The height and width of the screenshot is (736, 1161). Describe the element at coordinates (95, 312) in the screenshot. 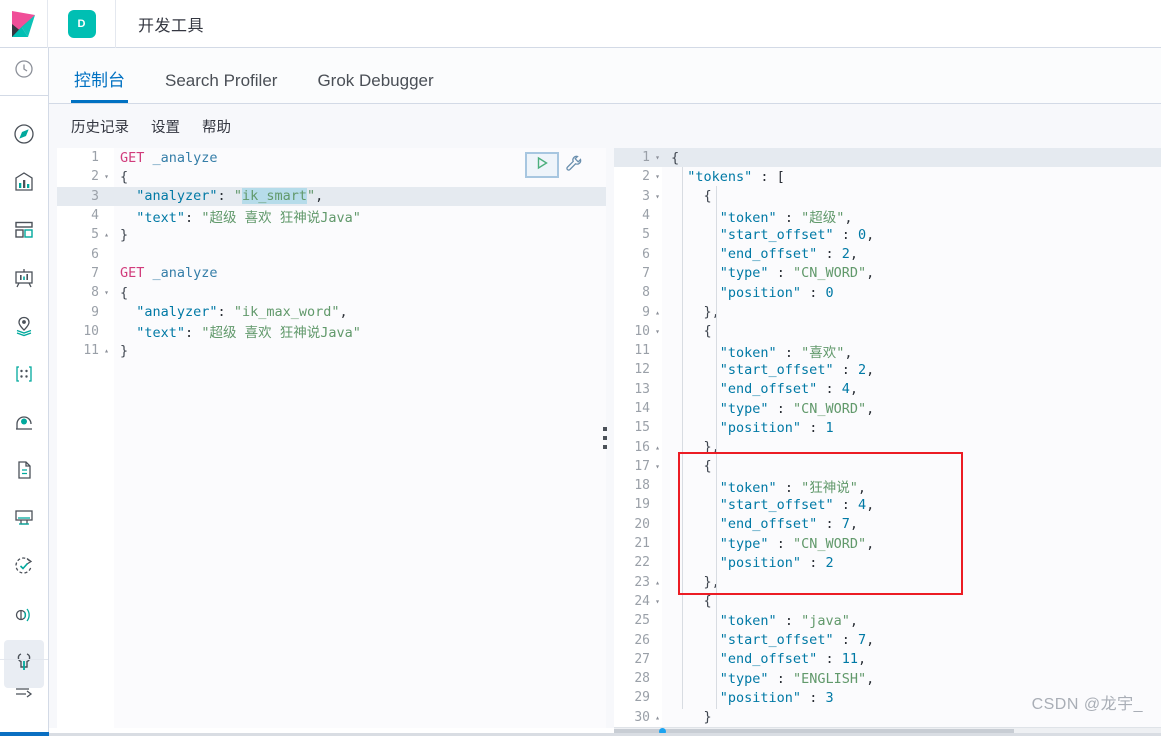

I see `line-number: 9` at that location.